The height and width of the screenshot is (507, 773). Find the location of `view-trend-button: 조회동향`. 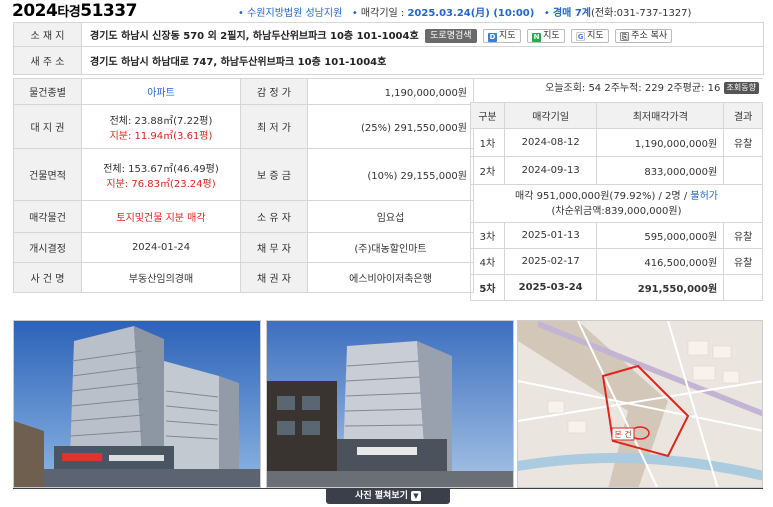

view-trend-button: 조회동향 is located at coordinates (741, 88).